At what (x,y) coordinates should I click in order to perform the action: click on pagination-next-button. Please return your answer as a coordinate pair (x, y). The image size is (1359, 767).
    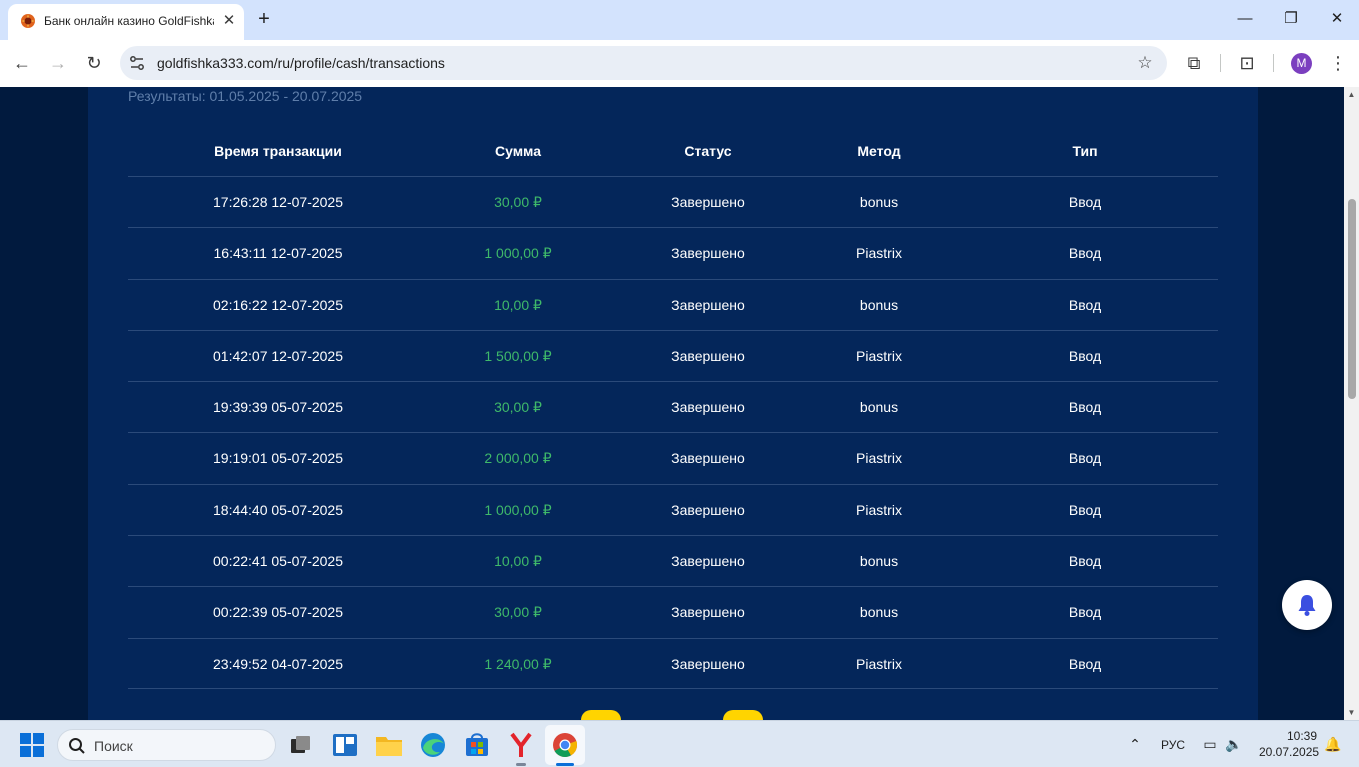
    Looking at the image, I should click on (743, 715).